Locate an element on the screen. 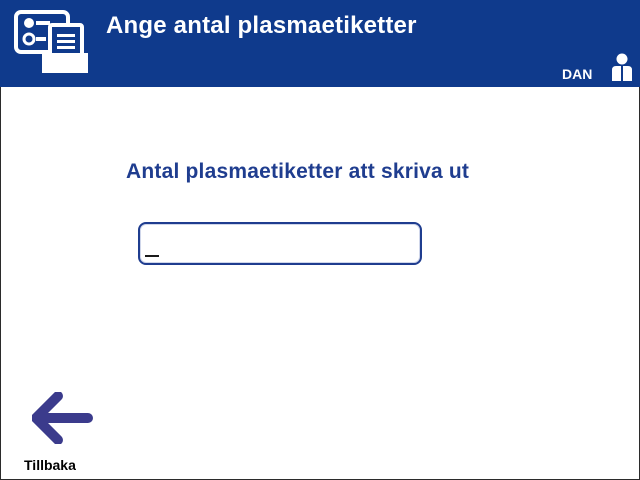  label-count-input is located at coordinates (280, 243).